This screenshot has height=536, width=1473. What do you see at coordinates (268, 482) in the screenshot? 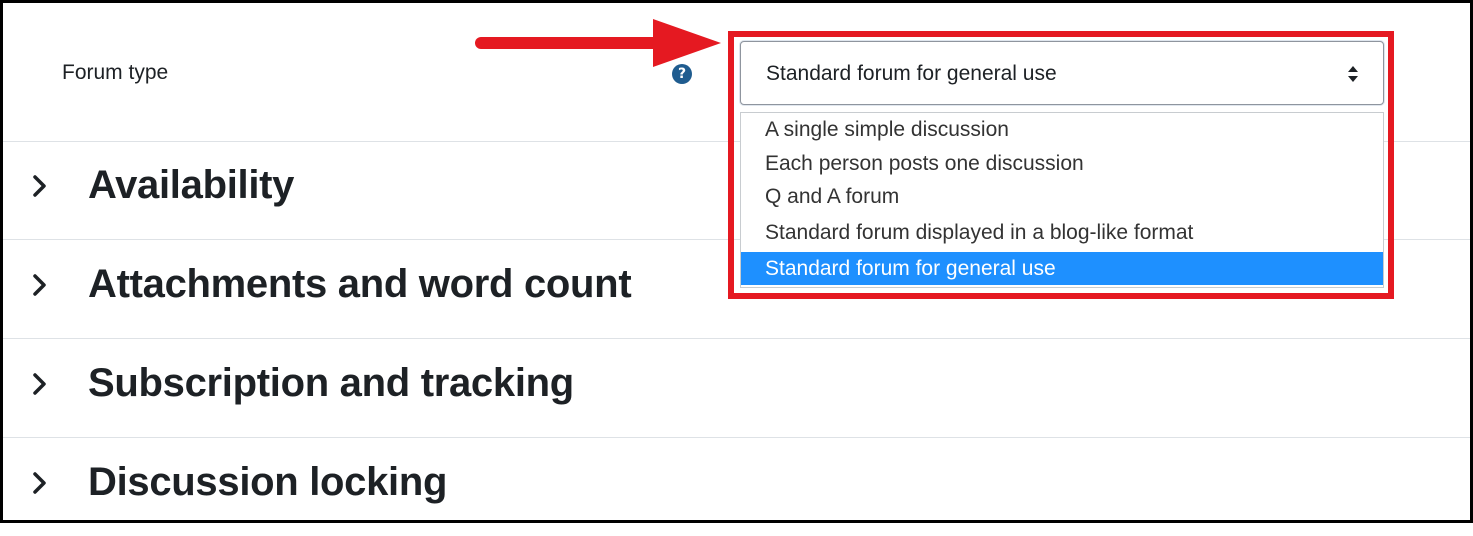
I see `section-title: Discussion locking` at bounding box center [268, 482].